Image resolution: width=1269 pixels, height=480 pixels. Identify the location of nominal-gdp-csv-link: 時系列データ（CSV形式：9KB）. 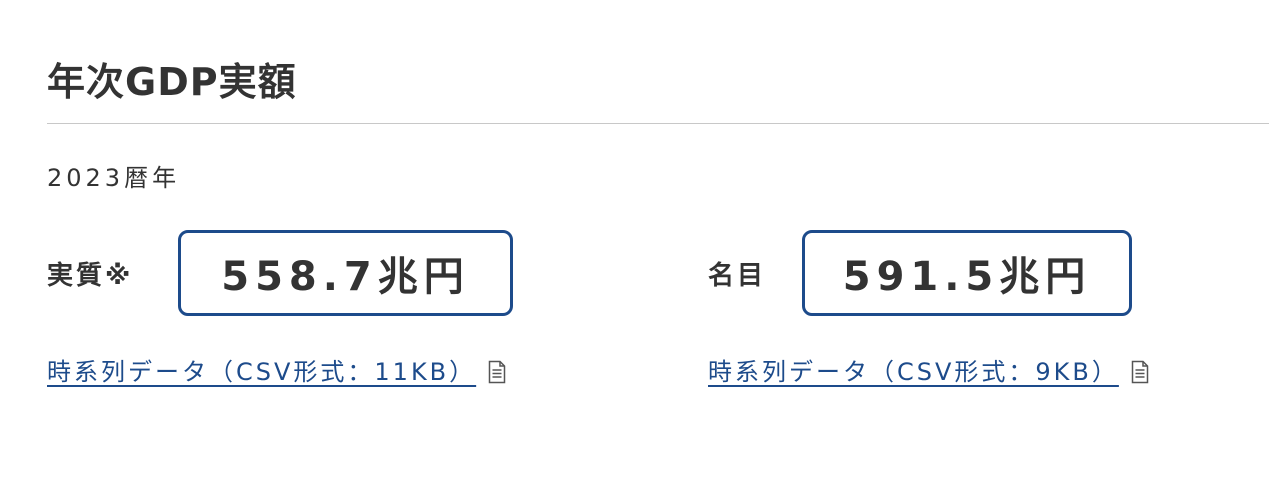
(928, 372).